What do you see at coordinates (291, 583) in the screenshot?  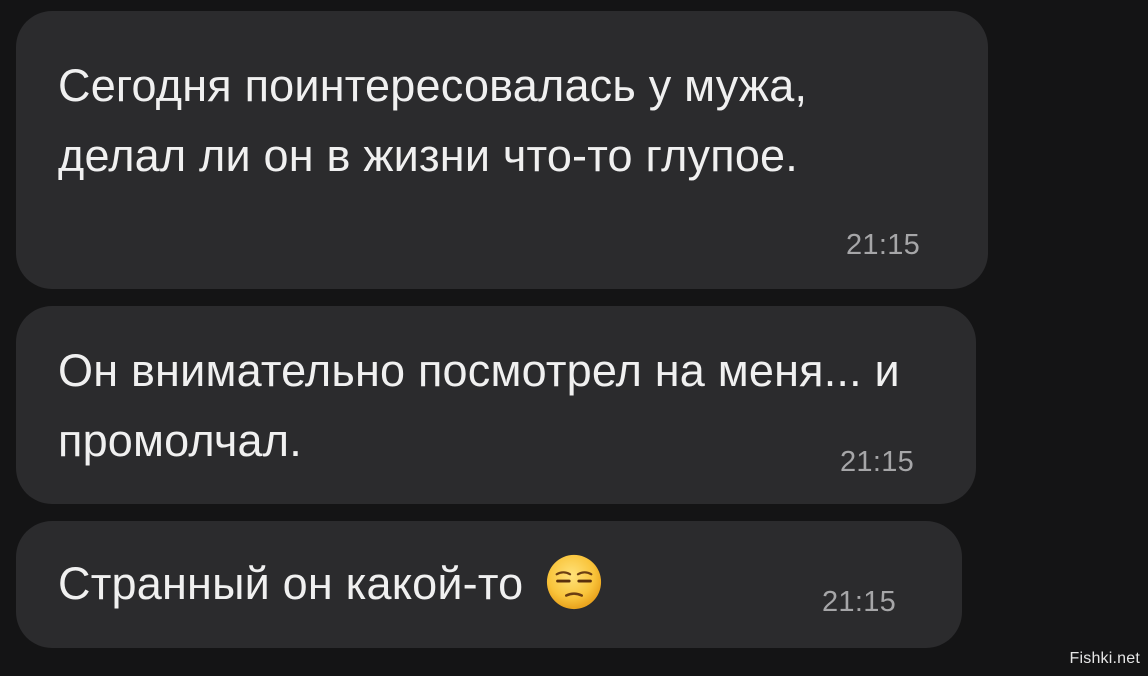 I see `message-text: Странный он какой-то` at bounding box center [291, 583].